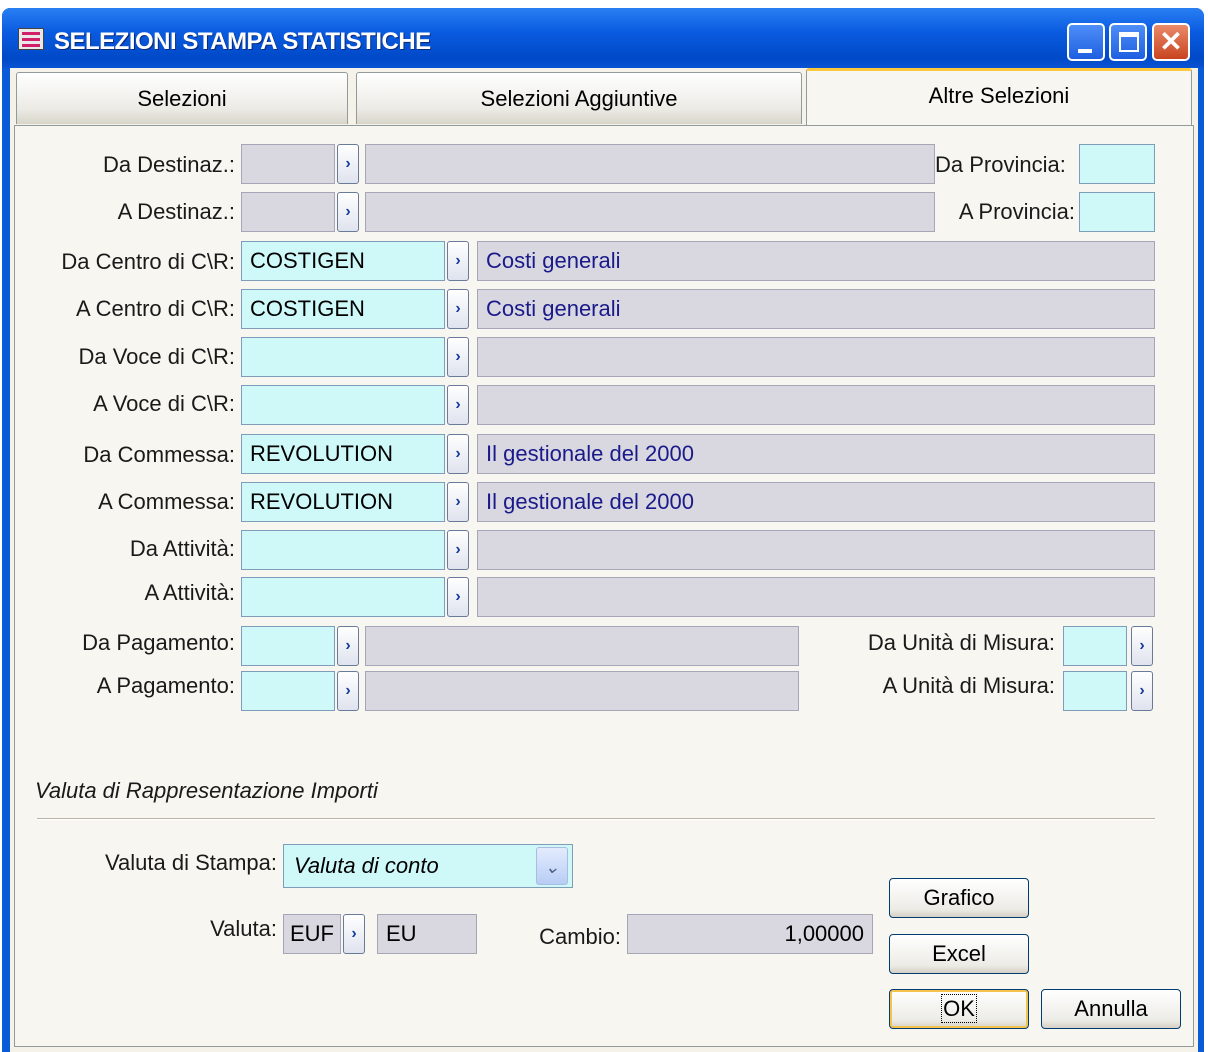 The width and height of the screenshot is (1208, 1052). I want to click on da-destinaz-desc-field, so click(650, 164).